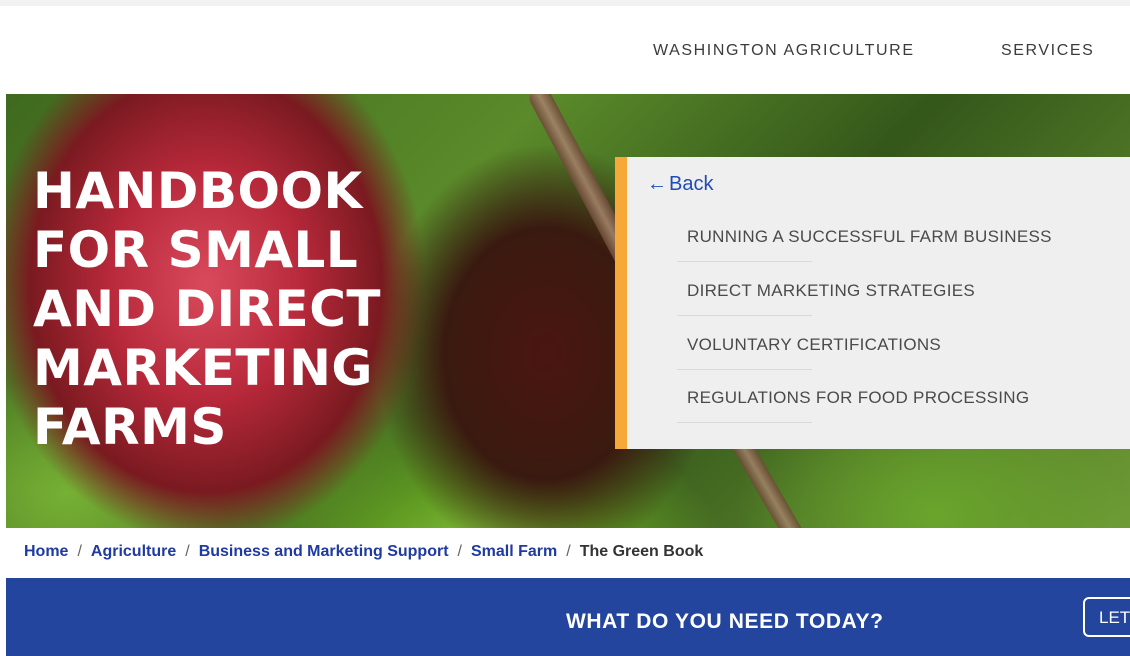 This screenshot has height=656, width=1130. Describe the element at coordinates (869, 236) in the screenshot. I see `submenu-item-label: RUNNING A SUCCESSFUL FARM BUSINESS` at that location.